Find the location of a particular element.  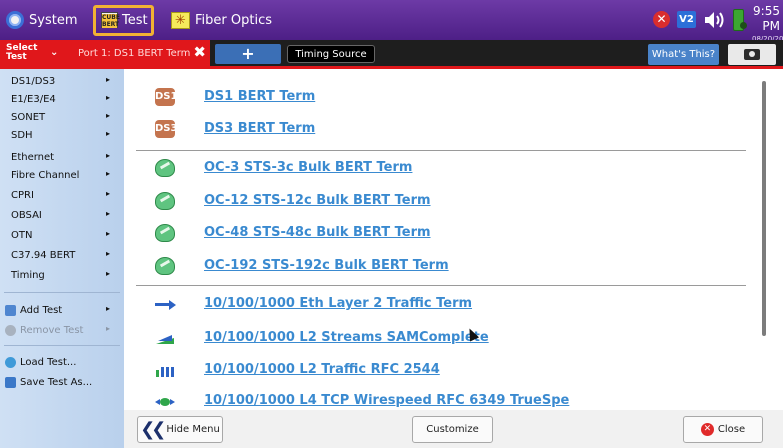

bert-icon-text: BERT is located at coordinates (111, 24).